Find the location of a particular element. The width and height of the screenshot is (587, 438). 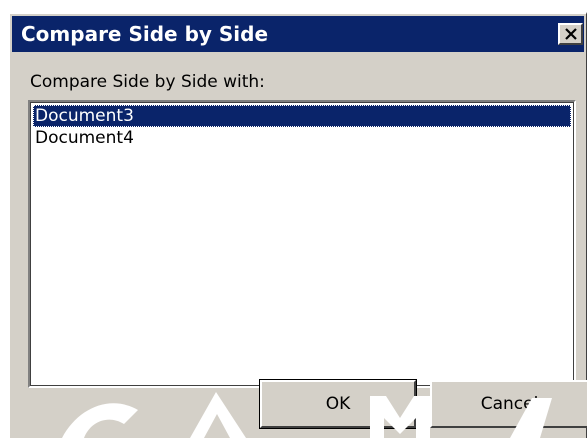

list-item-document3: Document3 is located at coordinates (302, 116).